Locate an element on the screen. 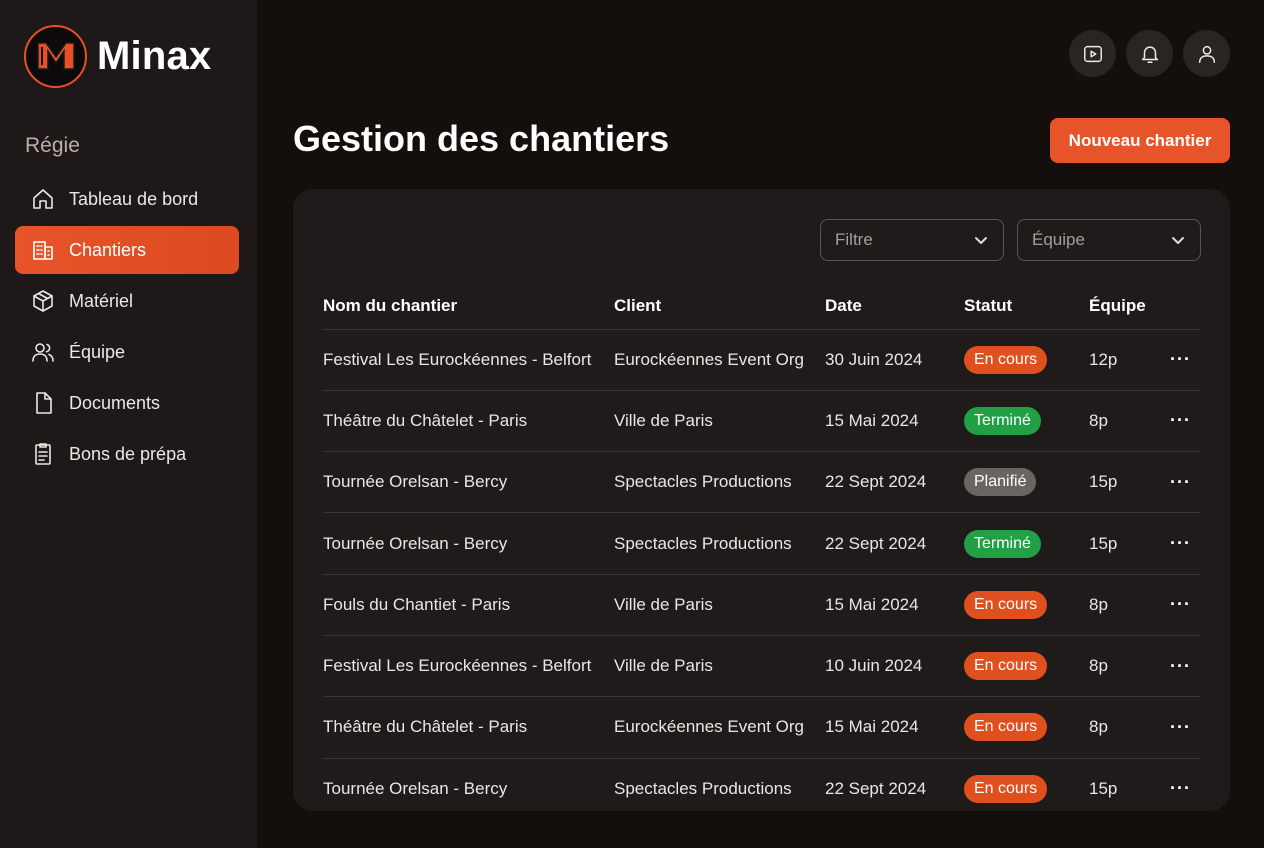 The width and height of the screenshot is (1264, 848). column-header-name: Nom du chantier is located at coordinates (468, 306).